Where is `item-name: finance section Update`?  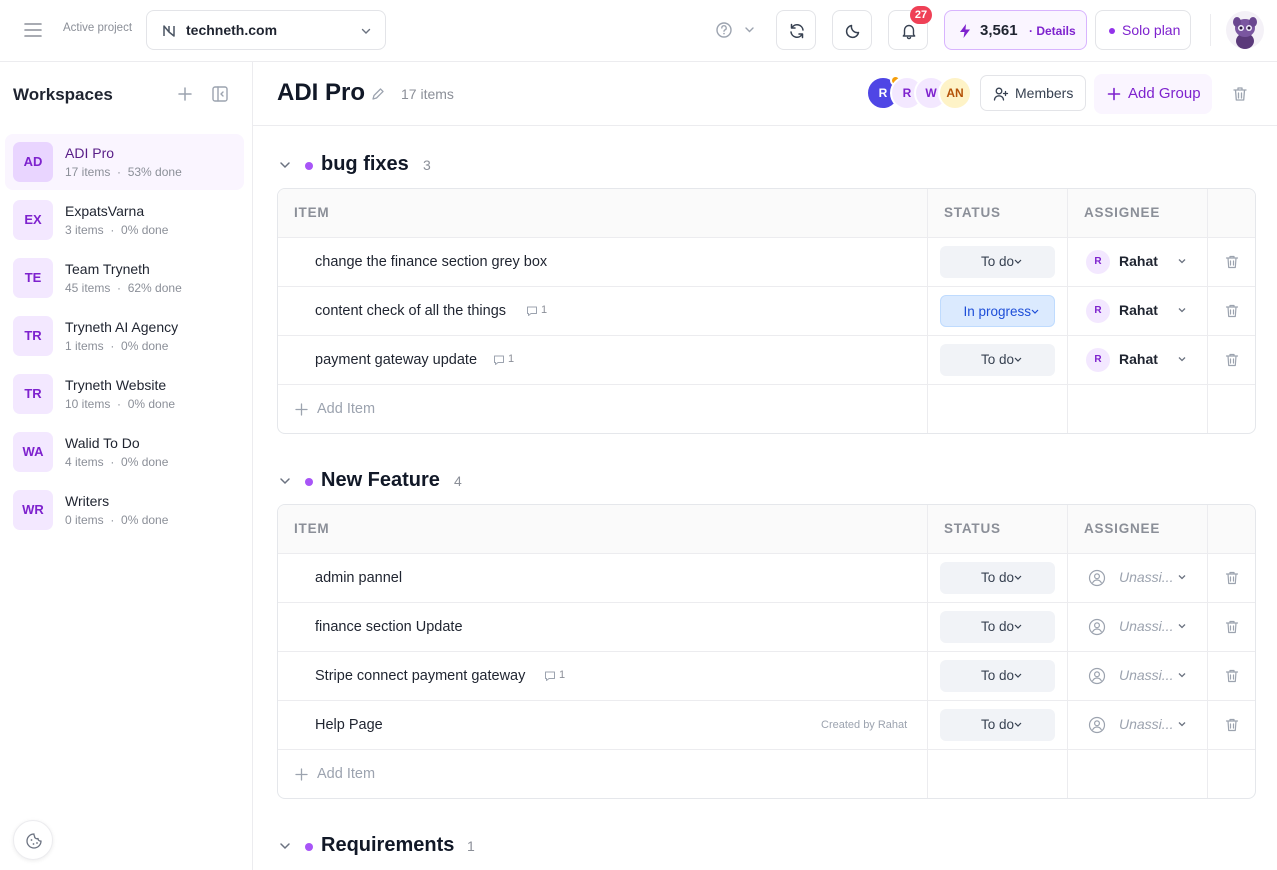
item-name: finance section Update is located at coordinates (389, 627).